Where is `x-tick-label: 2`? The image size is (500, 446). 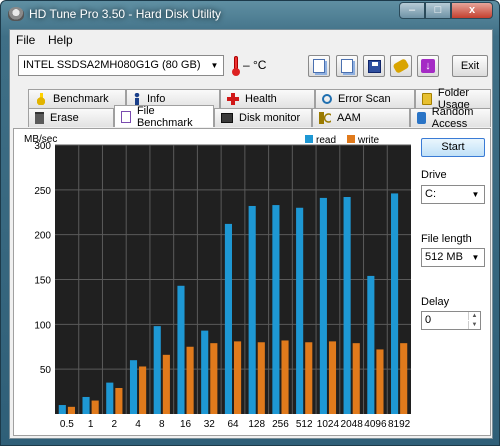
x-tick-label: 2 is located at coordinates (115, 424).